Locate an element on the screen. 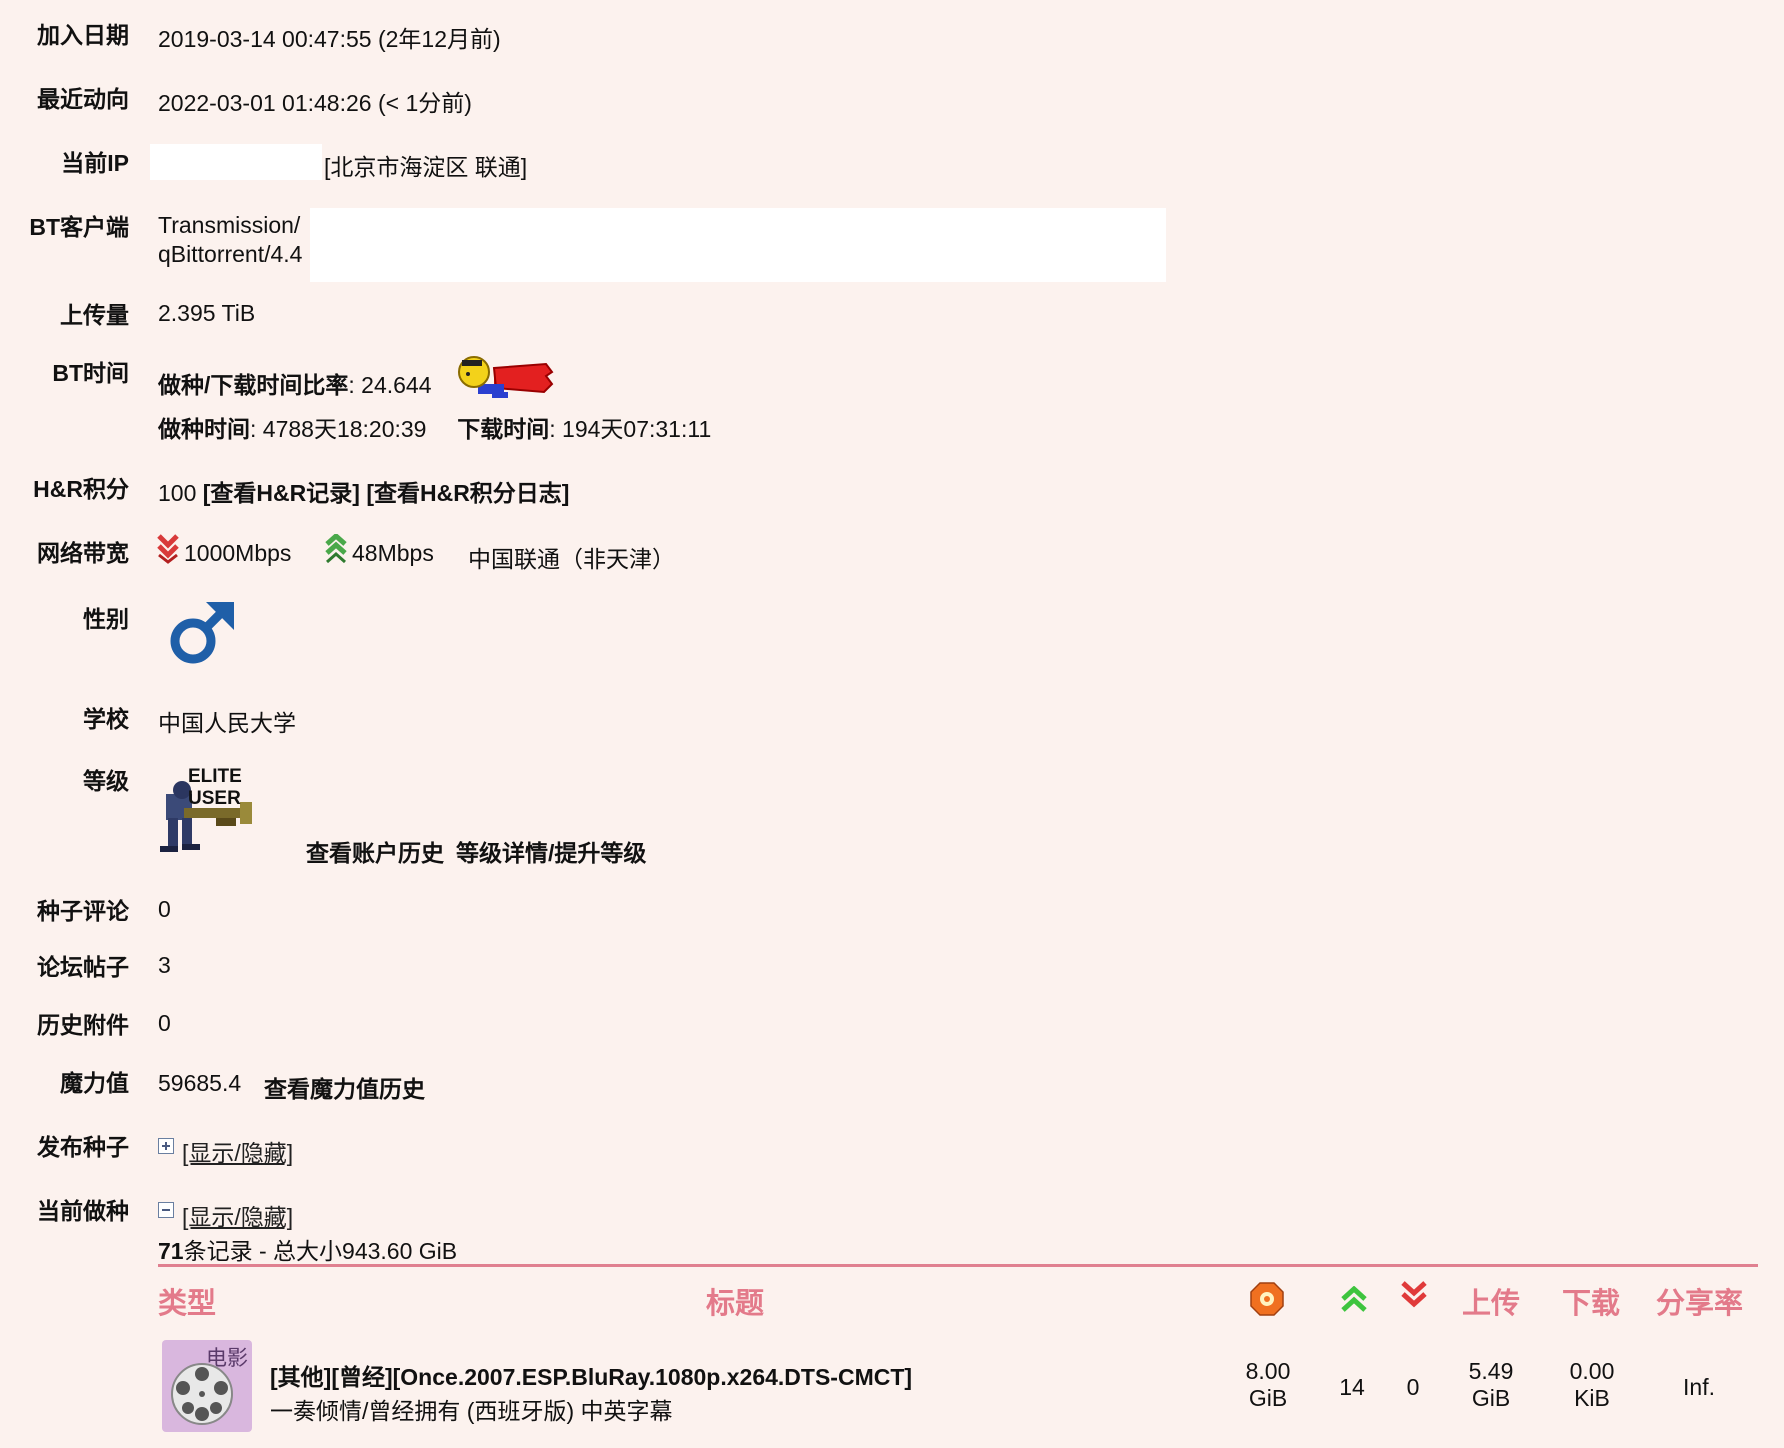 This screenshot has width=1784, height=1448. bandwidth-label: 网络带宽 is located at coordinates (83, 553).